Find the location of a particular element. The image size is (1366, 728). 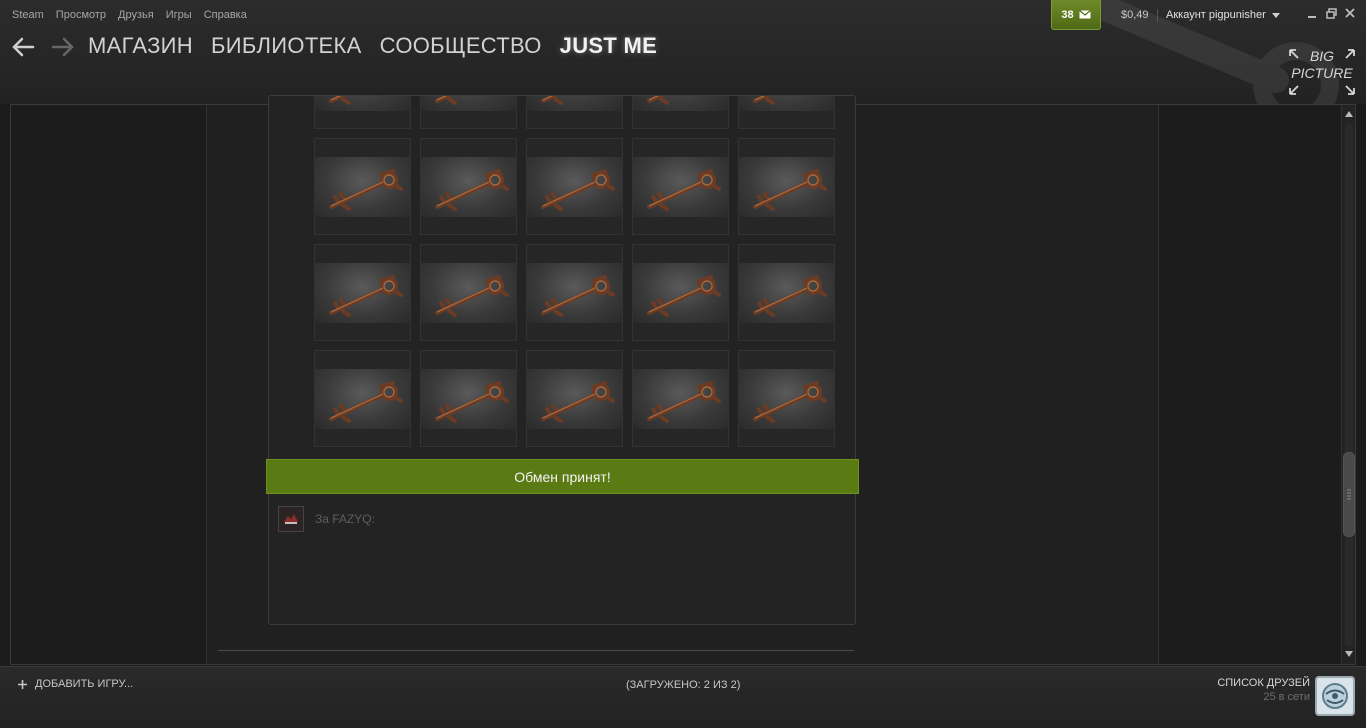

notification-count: 38 is located at coordinates (1067, 14).